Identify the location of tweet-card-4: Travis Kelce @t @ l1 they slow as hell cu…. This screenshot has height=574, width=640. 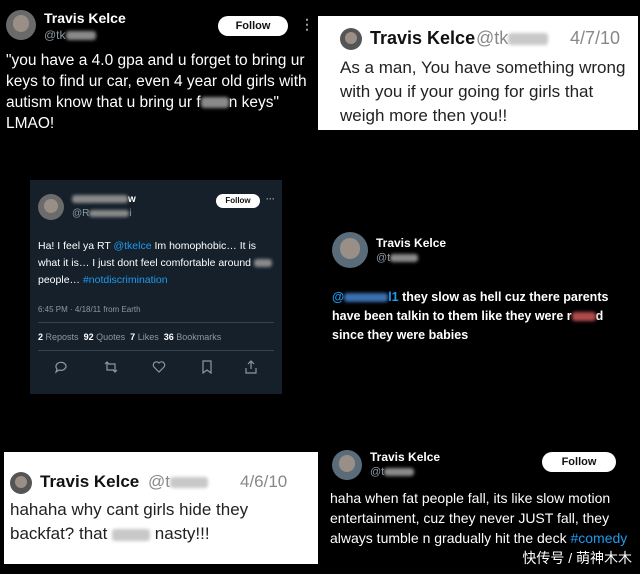
(480, 292).